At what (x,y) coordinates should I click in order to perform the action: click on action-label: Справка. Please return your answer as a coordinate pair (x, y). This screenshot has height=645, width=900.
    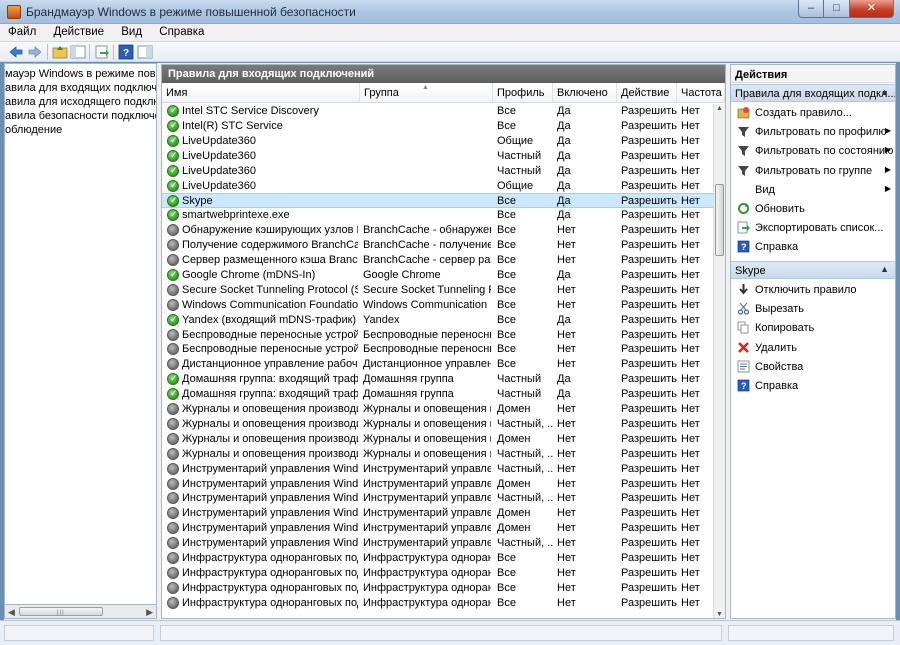
    Looking at the image, I should click on (777, 247).